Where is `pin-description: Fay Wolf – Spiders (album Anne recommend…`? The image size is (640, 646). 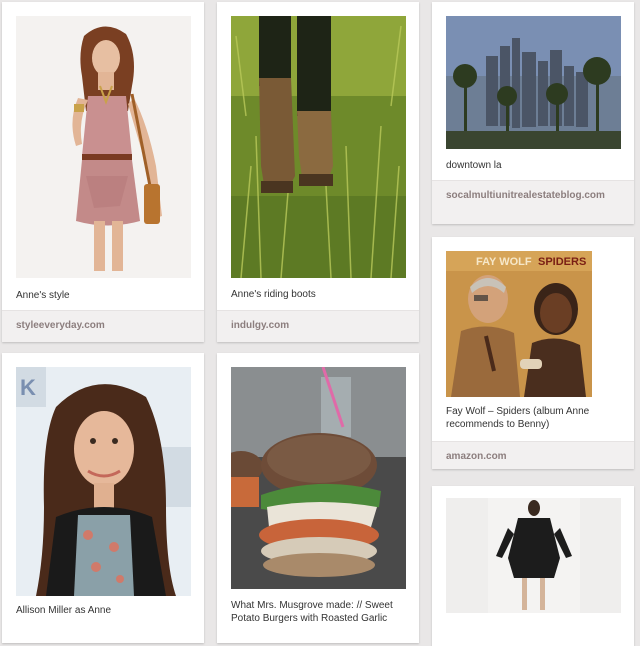 pin-description: Fay Wolf – Spiders (album Anne recommend… is located at coordinates (518, 418).